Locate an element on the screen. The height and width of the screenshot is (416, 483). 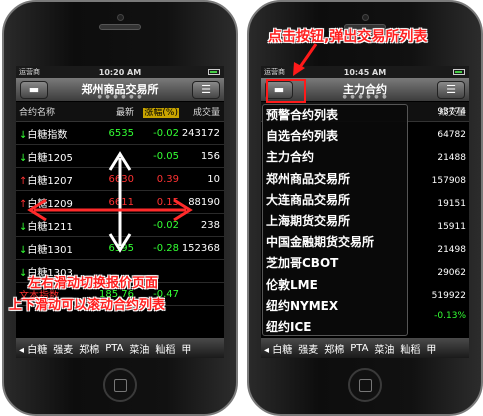
tab-item: 菜油 is located at coordinates (384, 348).